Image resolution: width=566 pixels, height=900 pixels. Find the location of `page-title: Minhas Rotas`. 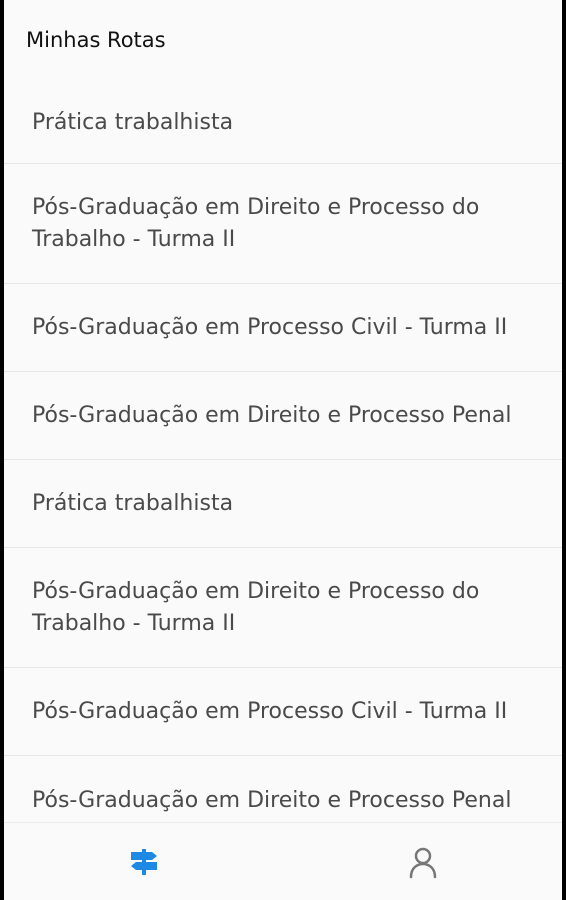

page-title: Minhas Rotas is located at coordinates (96, 40).